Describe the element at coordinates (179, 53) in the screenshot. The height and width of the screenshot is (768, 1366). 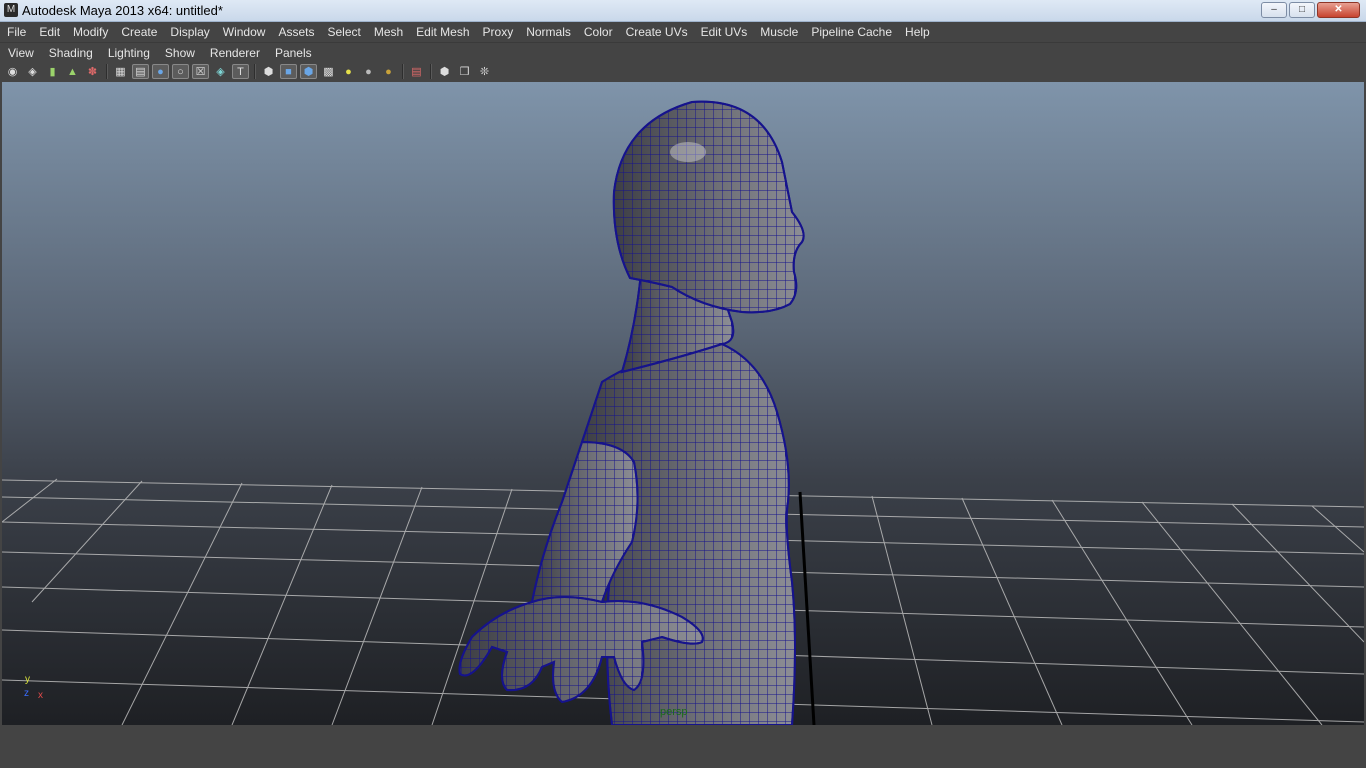
I see `panel-menu-show: Show` at that location.